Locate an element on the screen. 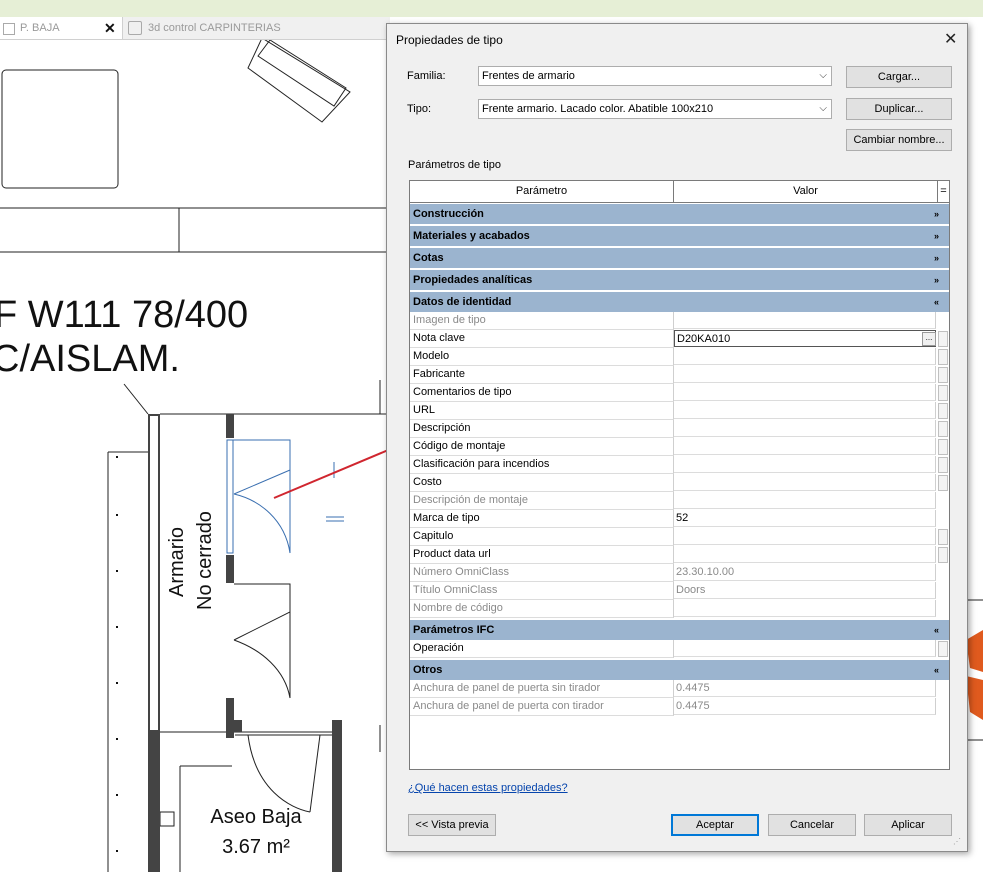  param-value: 52 is located at coordinates (805, 518).